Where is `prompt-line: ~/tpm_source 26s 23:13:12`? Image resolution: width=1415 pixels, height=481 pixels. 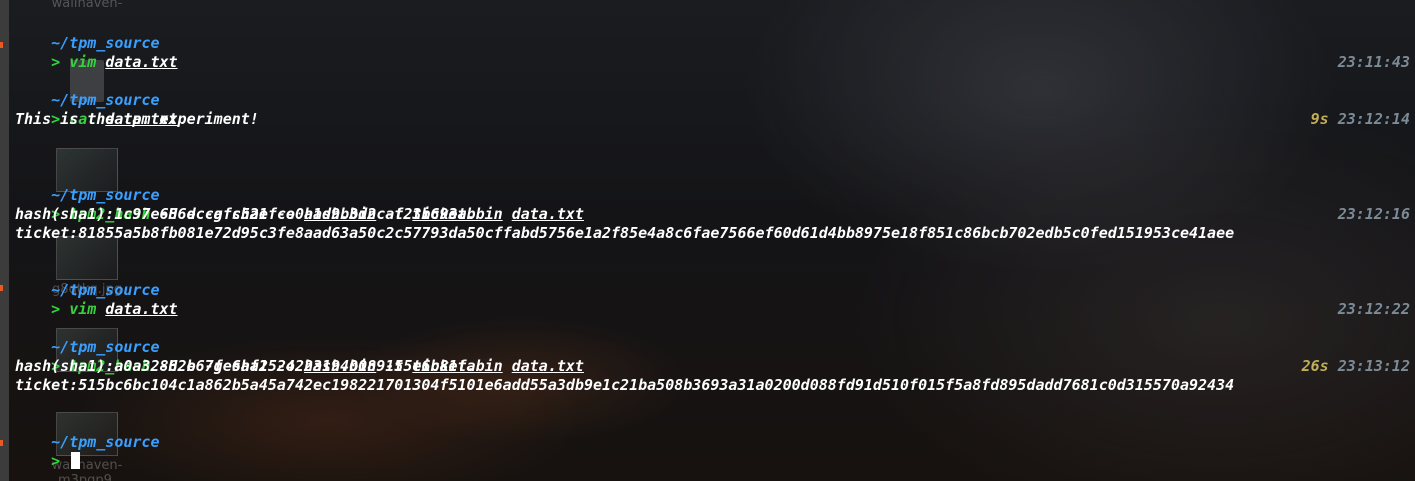 prompt-line: ~/tpm_source 26s 23:13:12 is located at coordinates (712, 347).